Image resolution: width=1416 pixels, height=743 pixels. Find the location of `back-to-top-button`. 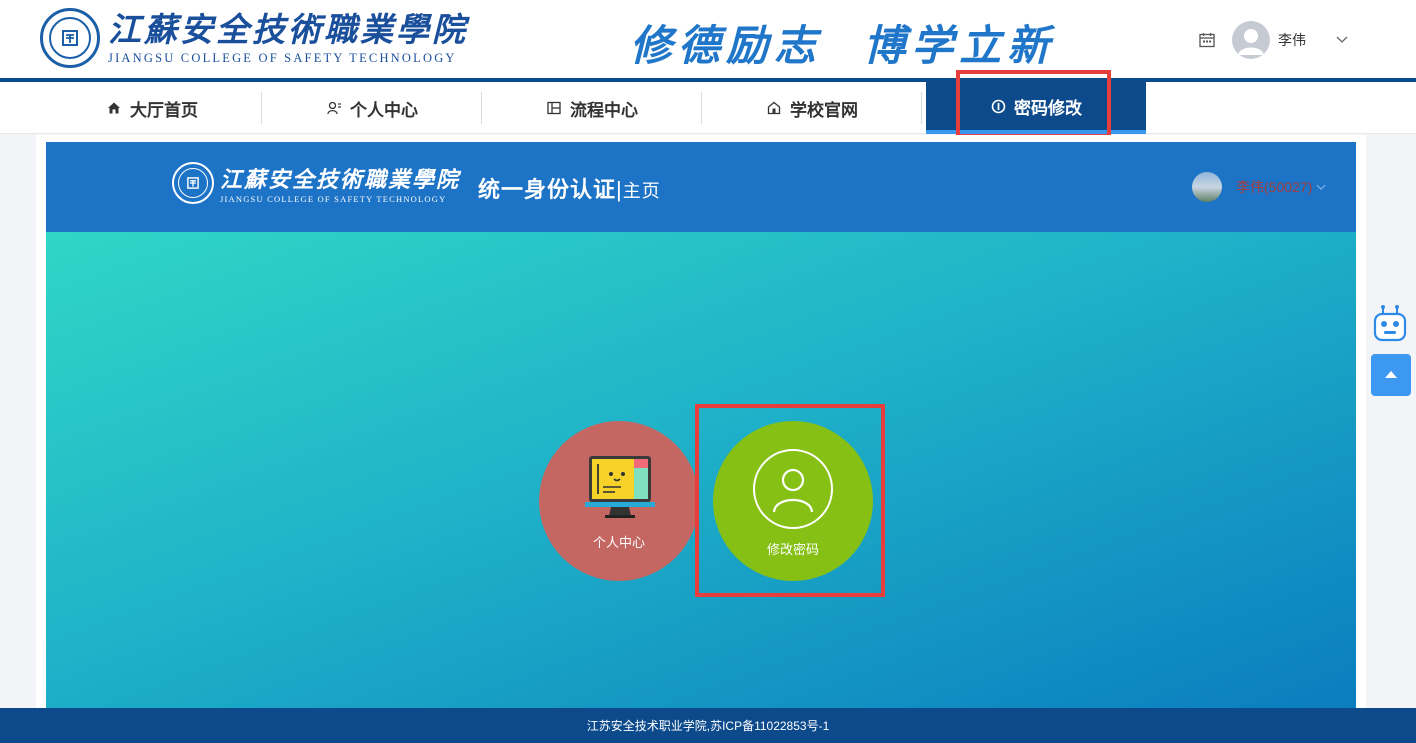

back-to-top-button is located at coordinates (1391, 375).